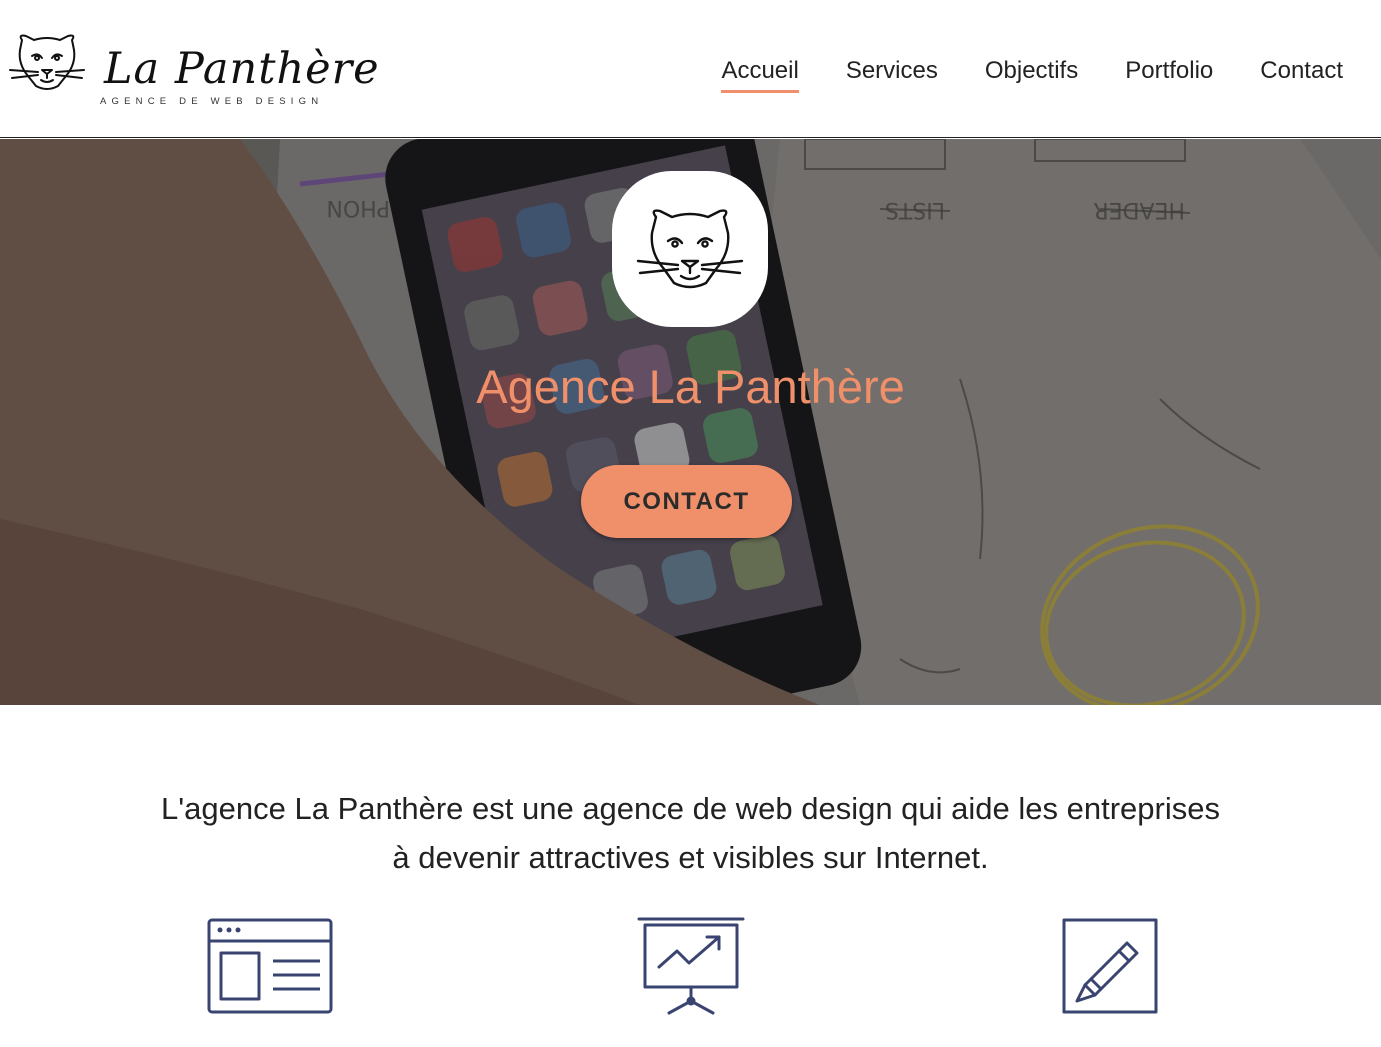  What do you see at coordinates (212, 101) in the screenshot?
I see `brand-subtitle: AGENCE DE WEB DESIGN` at bounding box center [212, 101].